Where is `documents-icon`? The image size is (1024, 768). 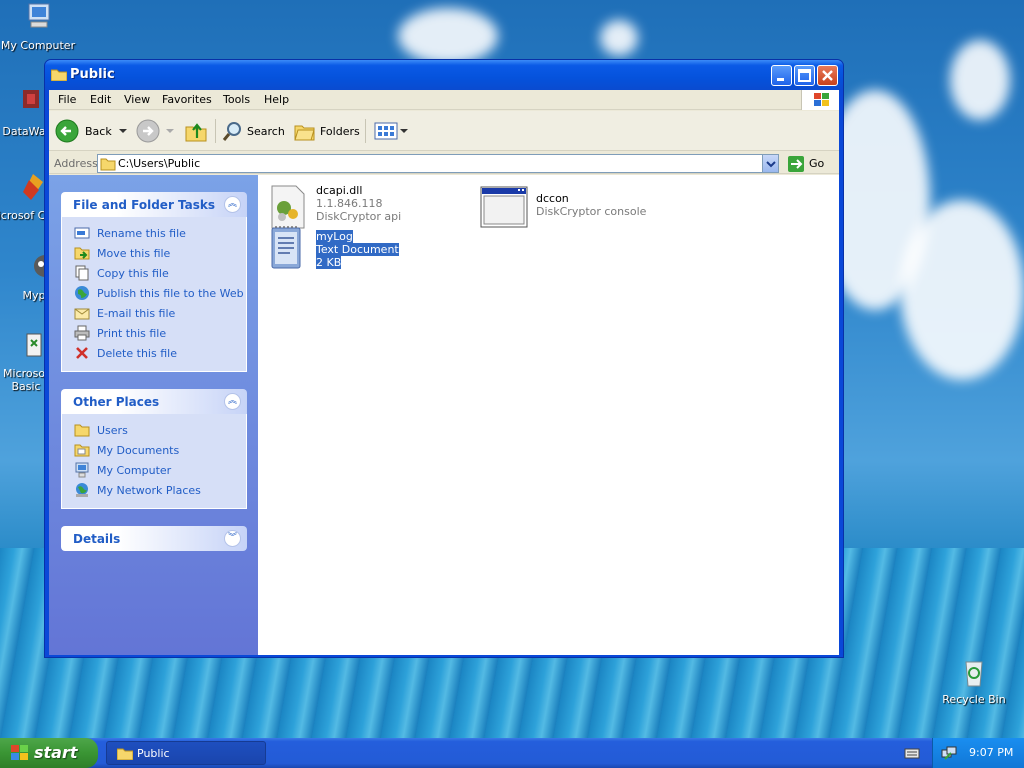
documents-icon is located at coordinates (82, 450).